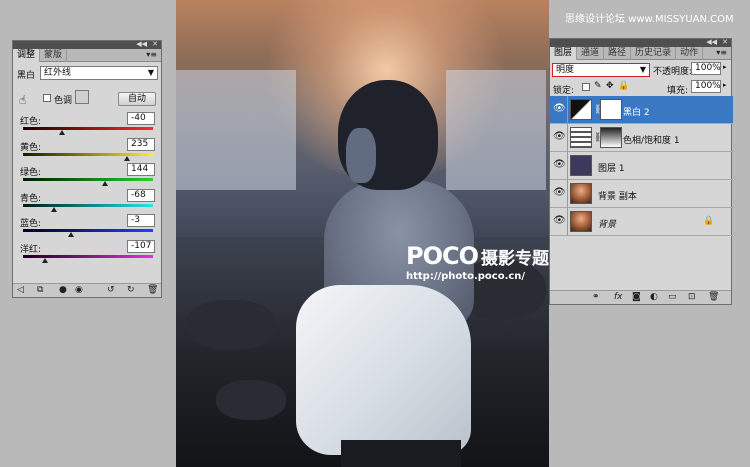  I want to click on slider-label: 红色:, so click(31, 122).